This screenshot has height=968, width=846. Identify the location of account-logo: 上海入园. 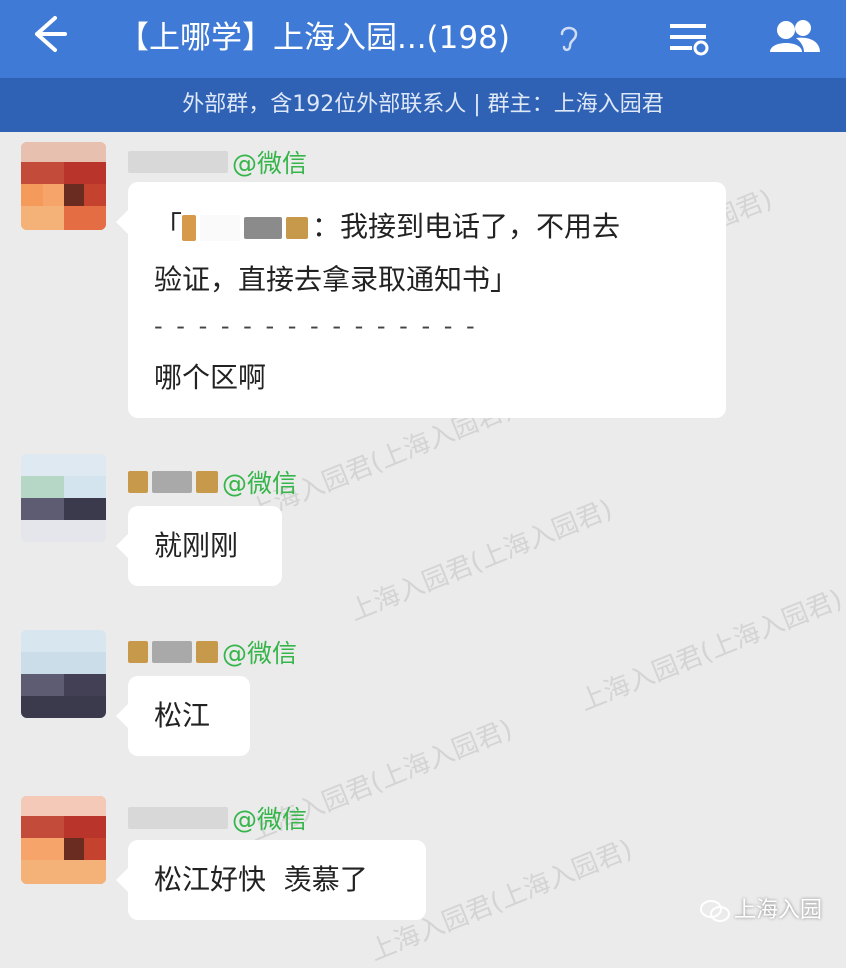
(760, 908).